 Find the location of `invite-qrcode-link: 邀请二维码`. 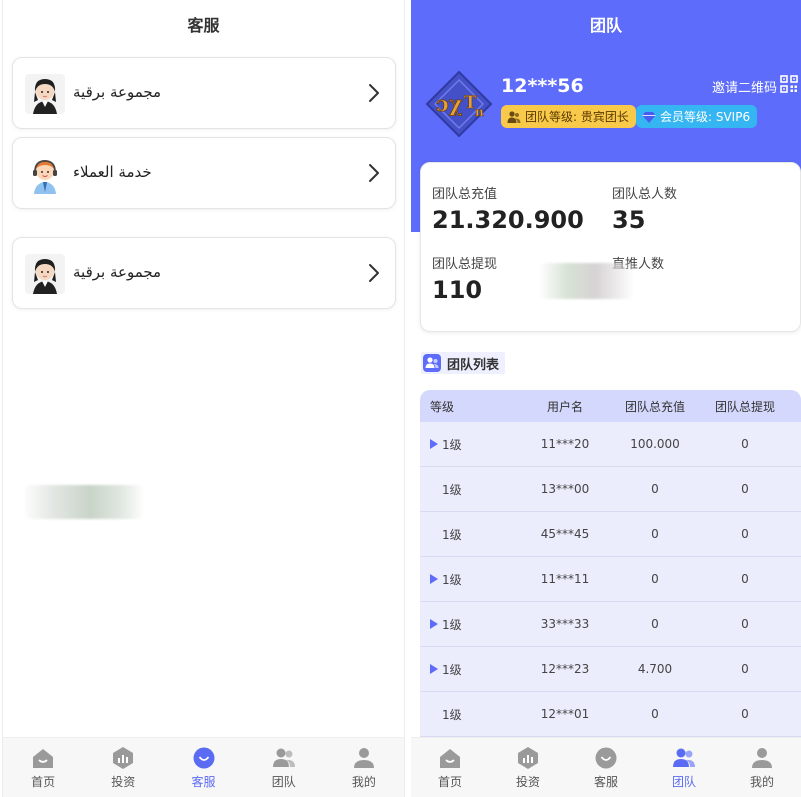

invite-qrcode-link: 邀请二维码 is located at coordinates (744, 86).